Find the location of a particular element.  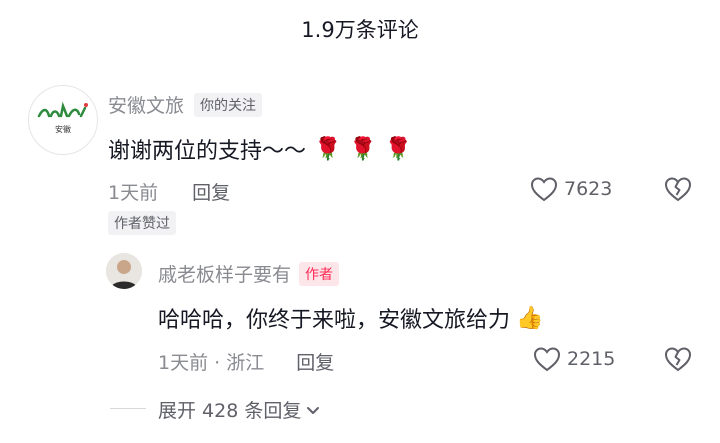

expand-replies-button: 展开 428 条回复 is located at coordinates (239, 409).